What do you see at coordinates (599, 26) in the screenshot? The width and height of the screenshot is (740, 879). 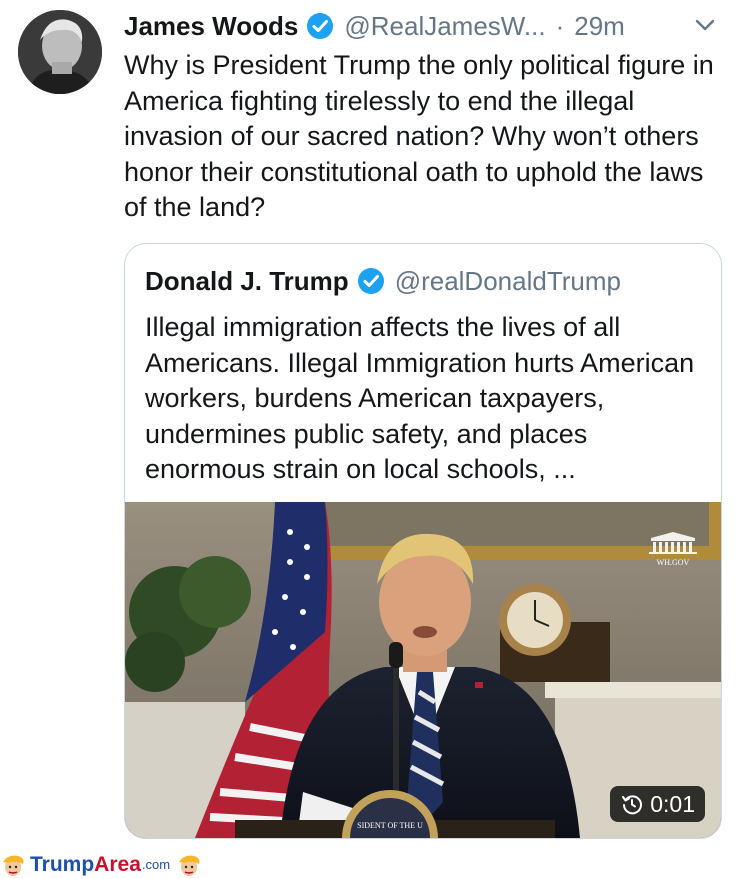 I see `tweet-timestamp: 29m` at bounding box center [599, 26].